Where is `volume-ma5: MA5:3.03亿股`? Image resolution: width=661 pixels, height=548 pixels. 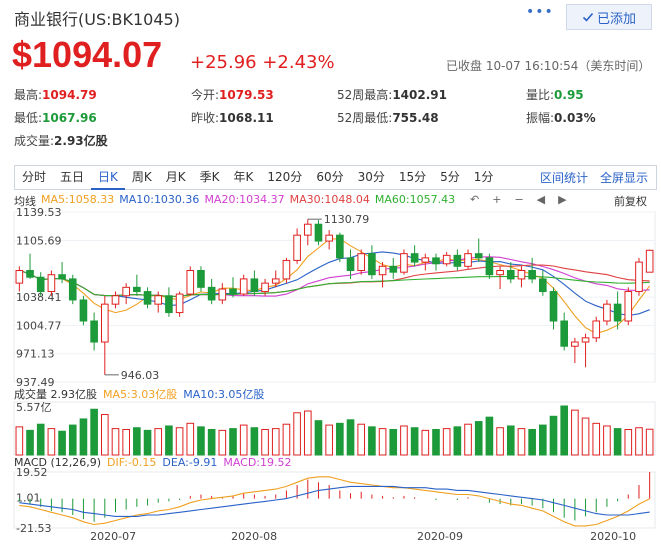
volume-ma5: MA5:3.03亿股 is located at coordinates (140, 394).